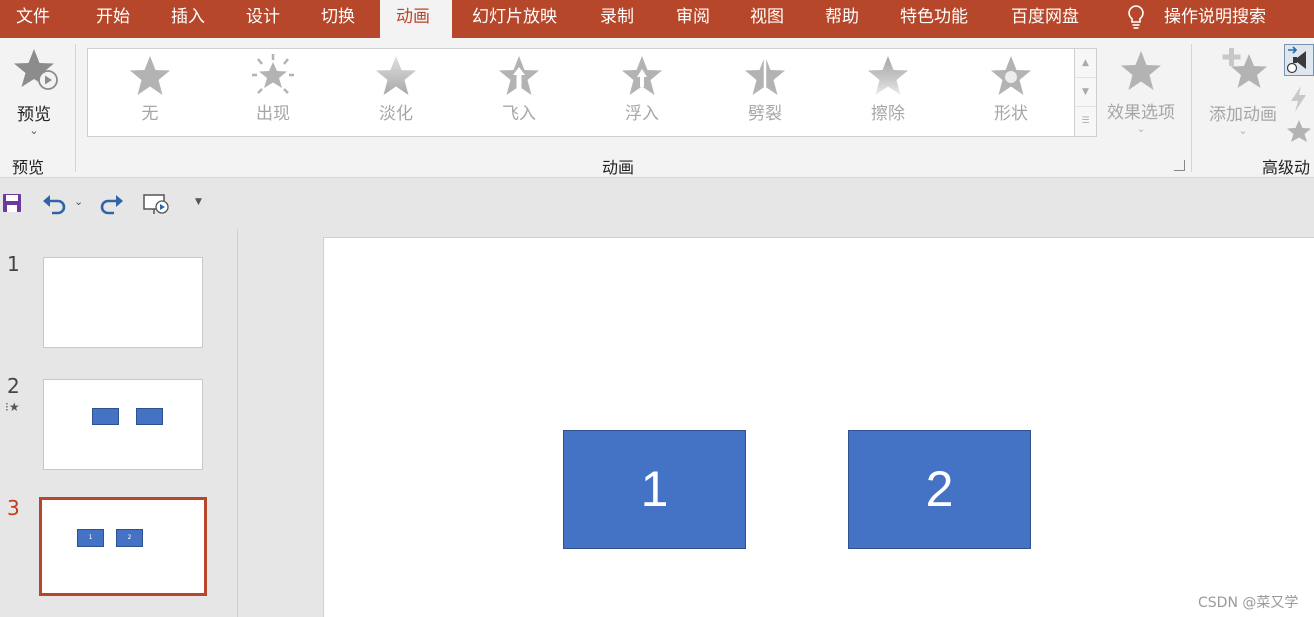  I want to click on anim-fly-in: 飞入, so click(519, 93).